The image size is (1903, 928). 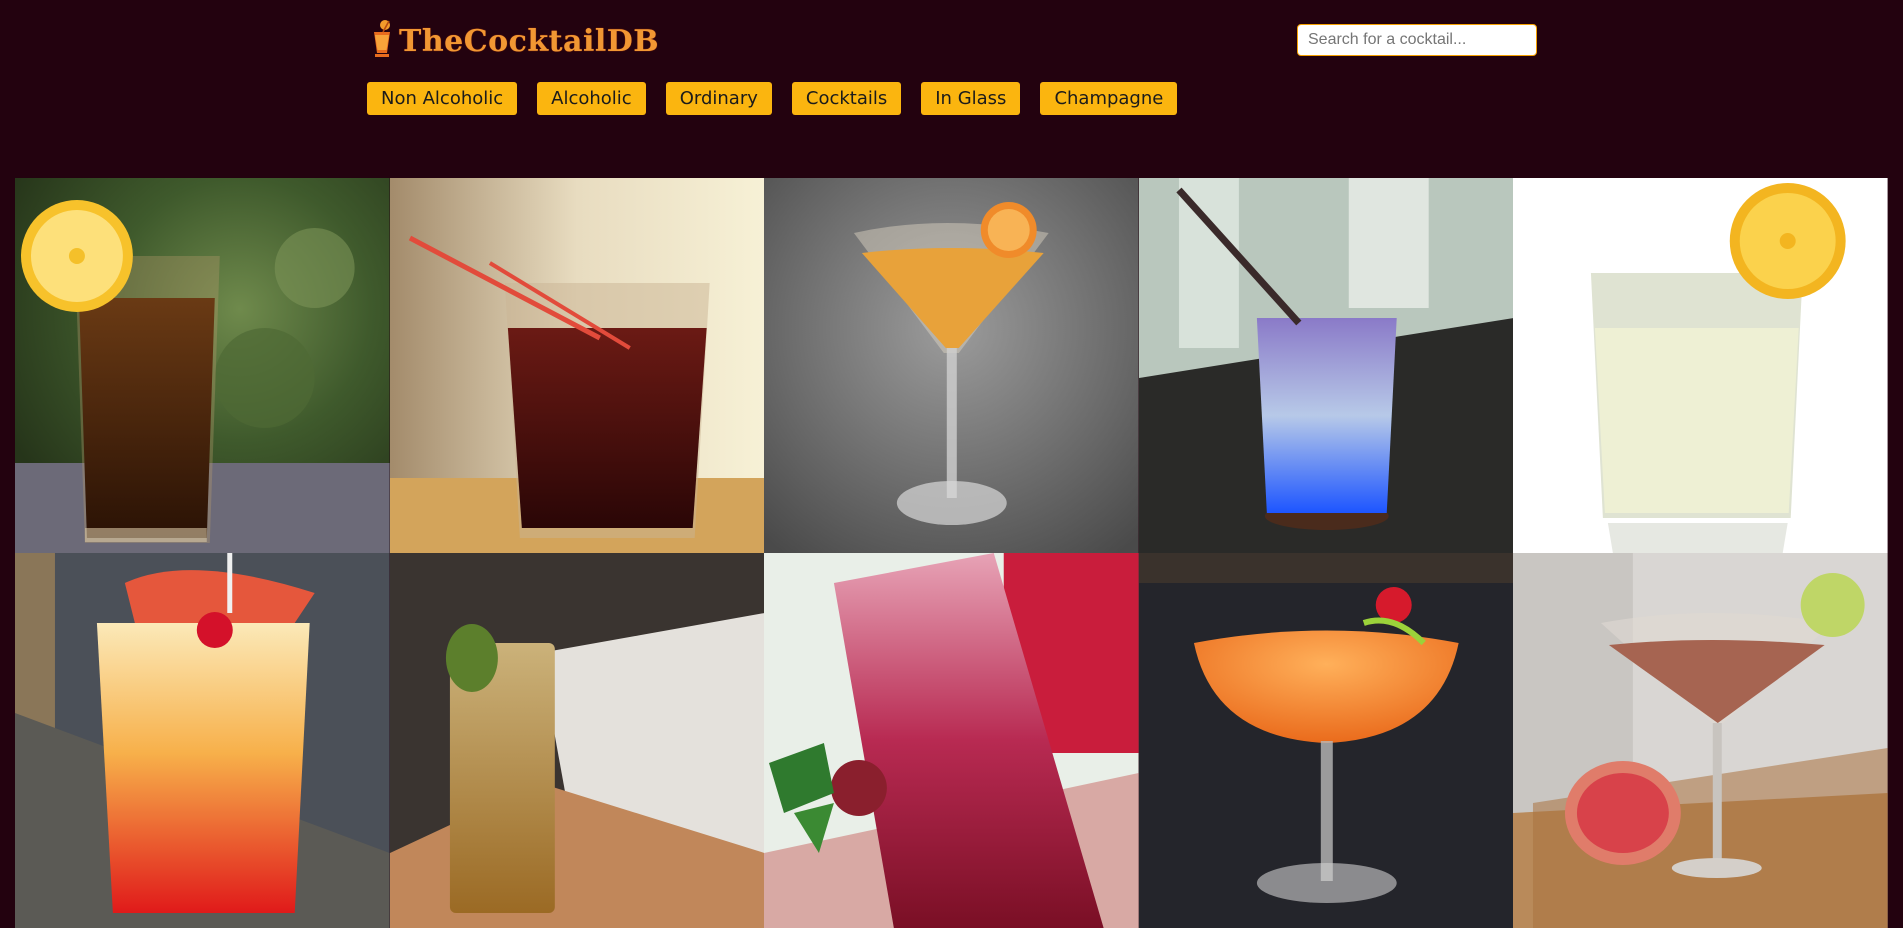 I want to click on category-button-non-alcoholic: Non Alcoholic, so click(x=442, y=98).